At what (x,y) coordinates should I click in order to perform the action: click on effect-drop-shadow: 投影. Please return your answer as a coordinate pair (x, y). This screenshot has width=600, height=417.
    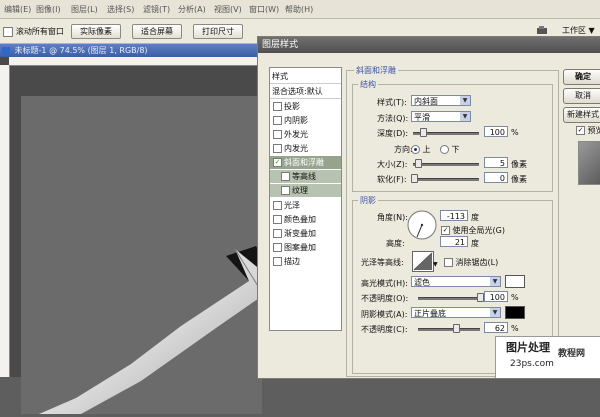
    Looking at the image, I should click on (305, 106).